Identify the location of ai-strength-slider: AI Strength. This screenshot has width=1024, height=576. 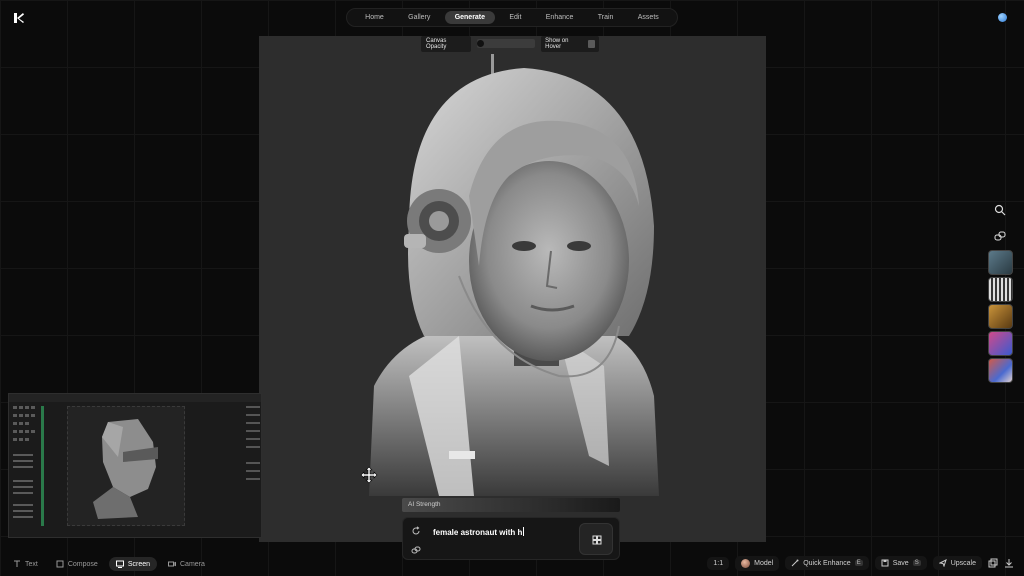
(511, 505).